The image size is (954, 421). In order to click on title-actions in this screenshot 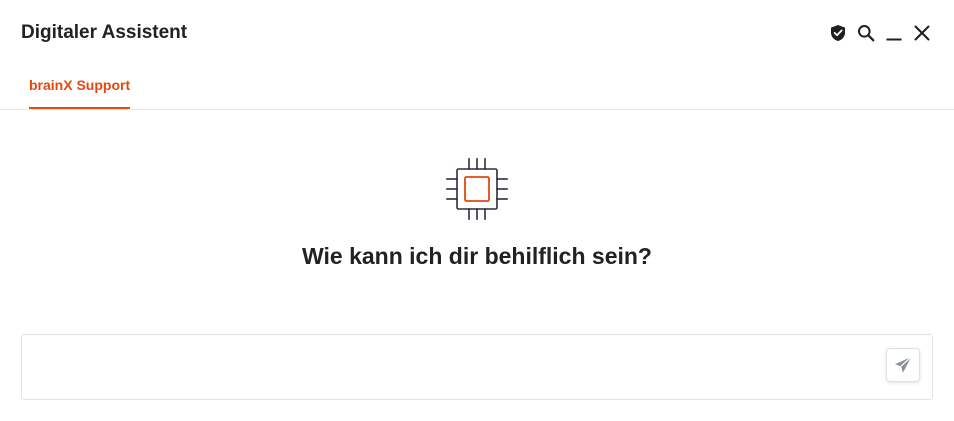, I will do `click(880, 33)`.